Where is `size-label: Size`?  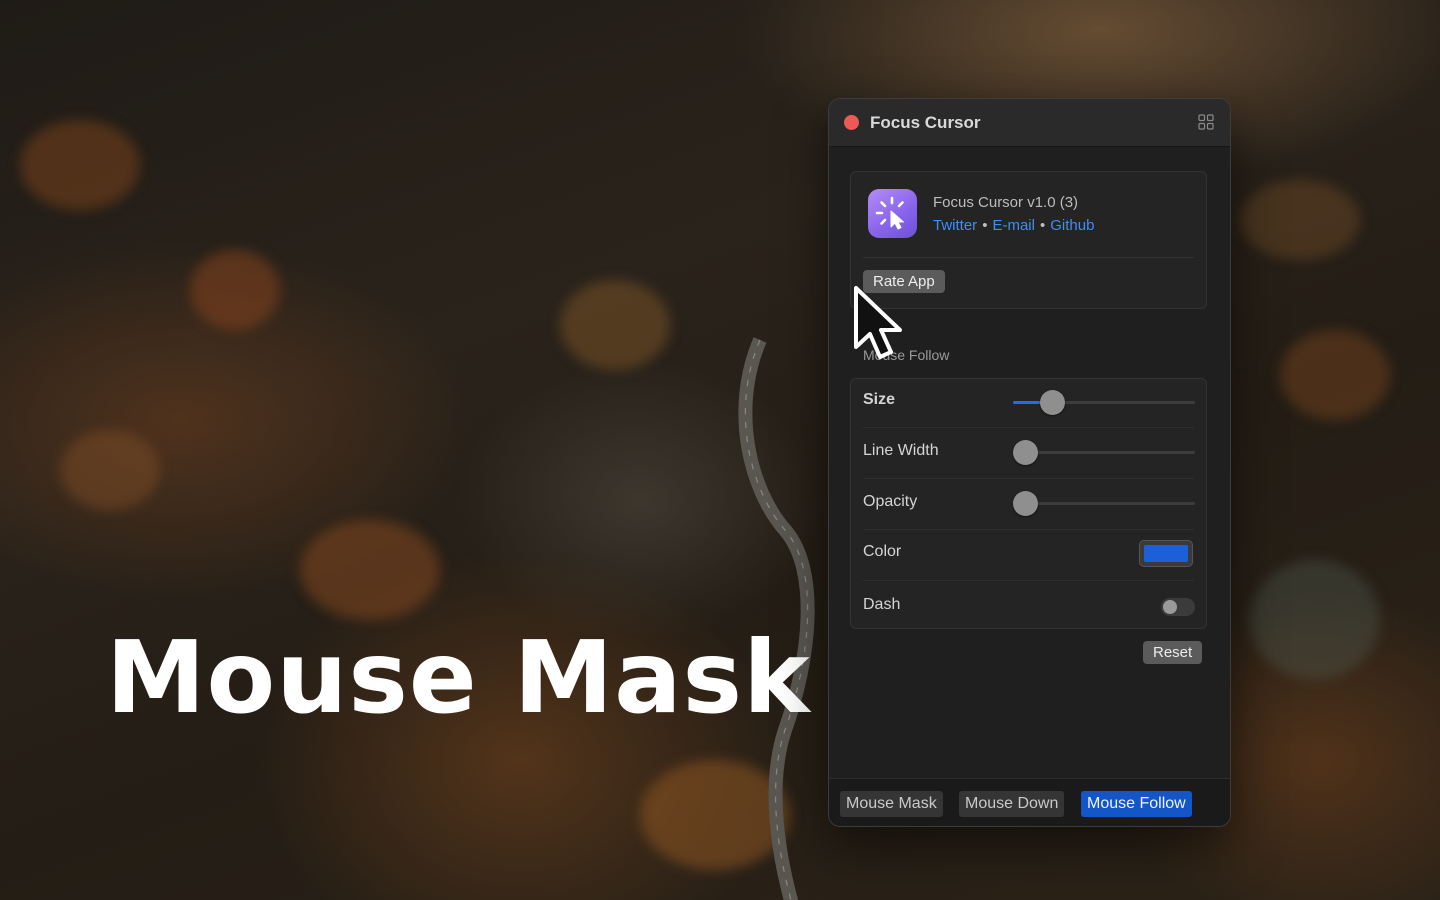
size-label: Size is located at coordinates (879, 399).